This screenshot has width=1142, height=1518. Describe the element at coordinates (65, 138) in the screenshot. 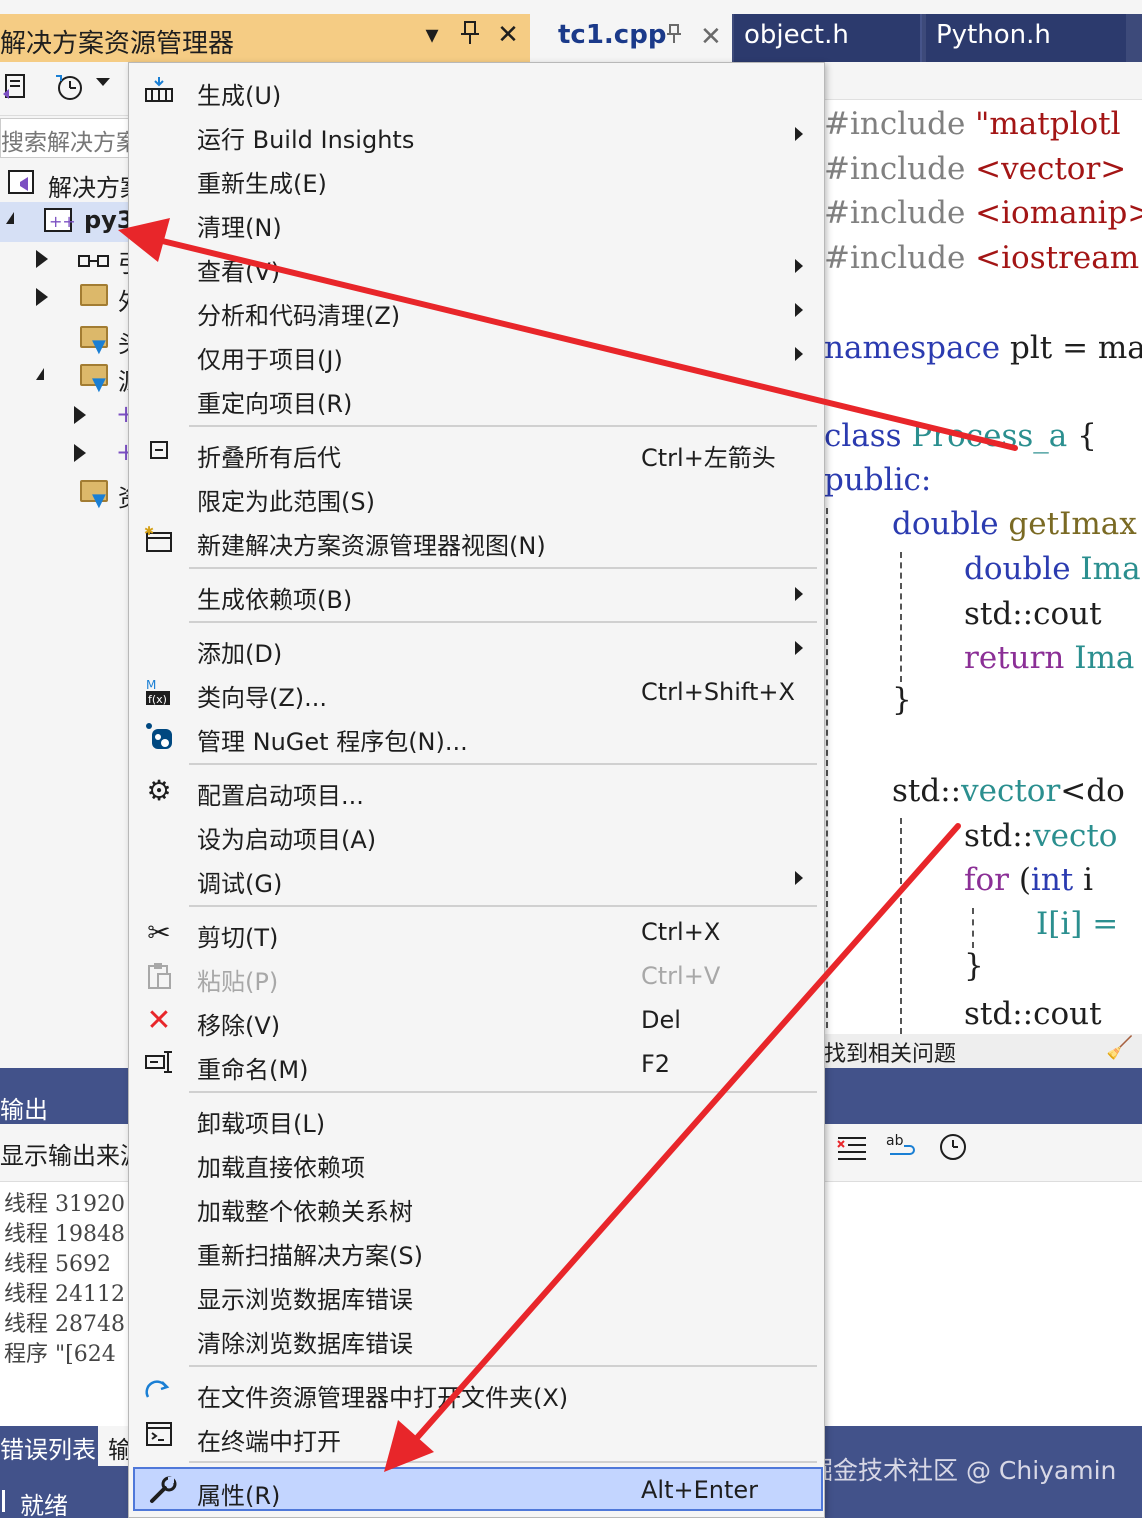

I see `solution-explorer-search-input: 搜索解决方案` at that location.